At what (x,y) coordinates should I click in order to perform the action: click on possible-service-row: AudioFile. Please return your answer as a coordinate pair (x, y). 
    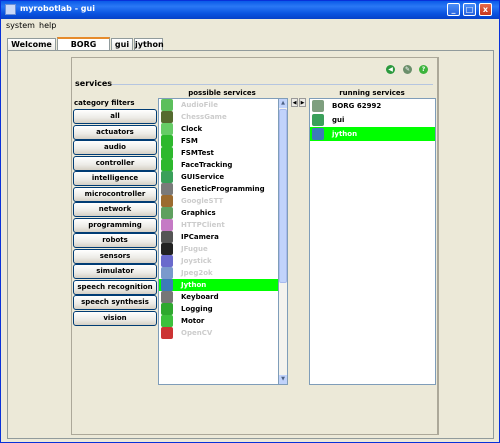
    Looking at the image, I should click on (219, 105).